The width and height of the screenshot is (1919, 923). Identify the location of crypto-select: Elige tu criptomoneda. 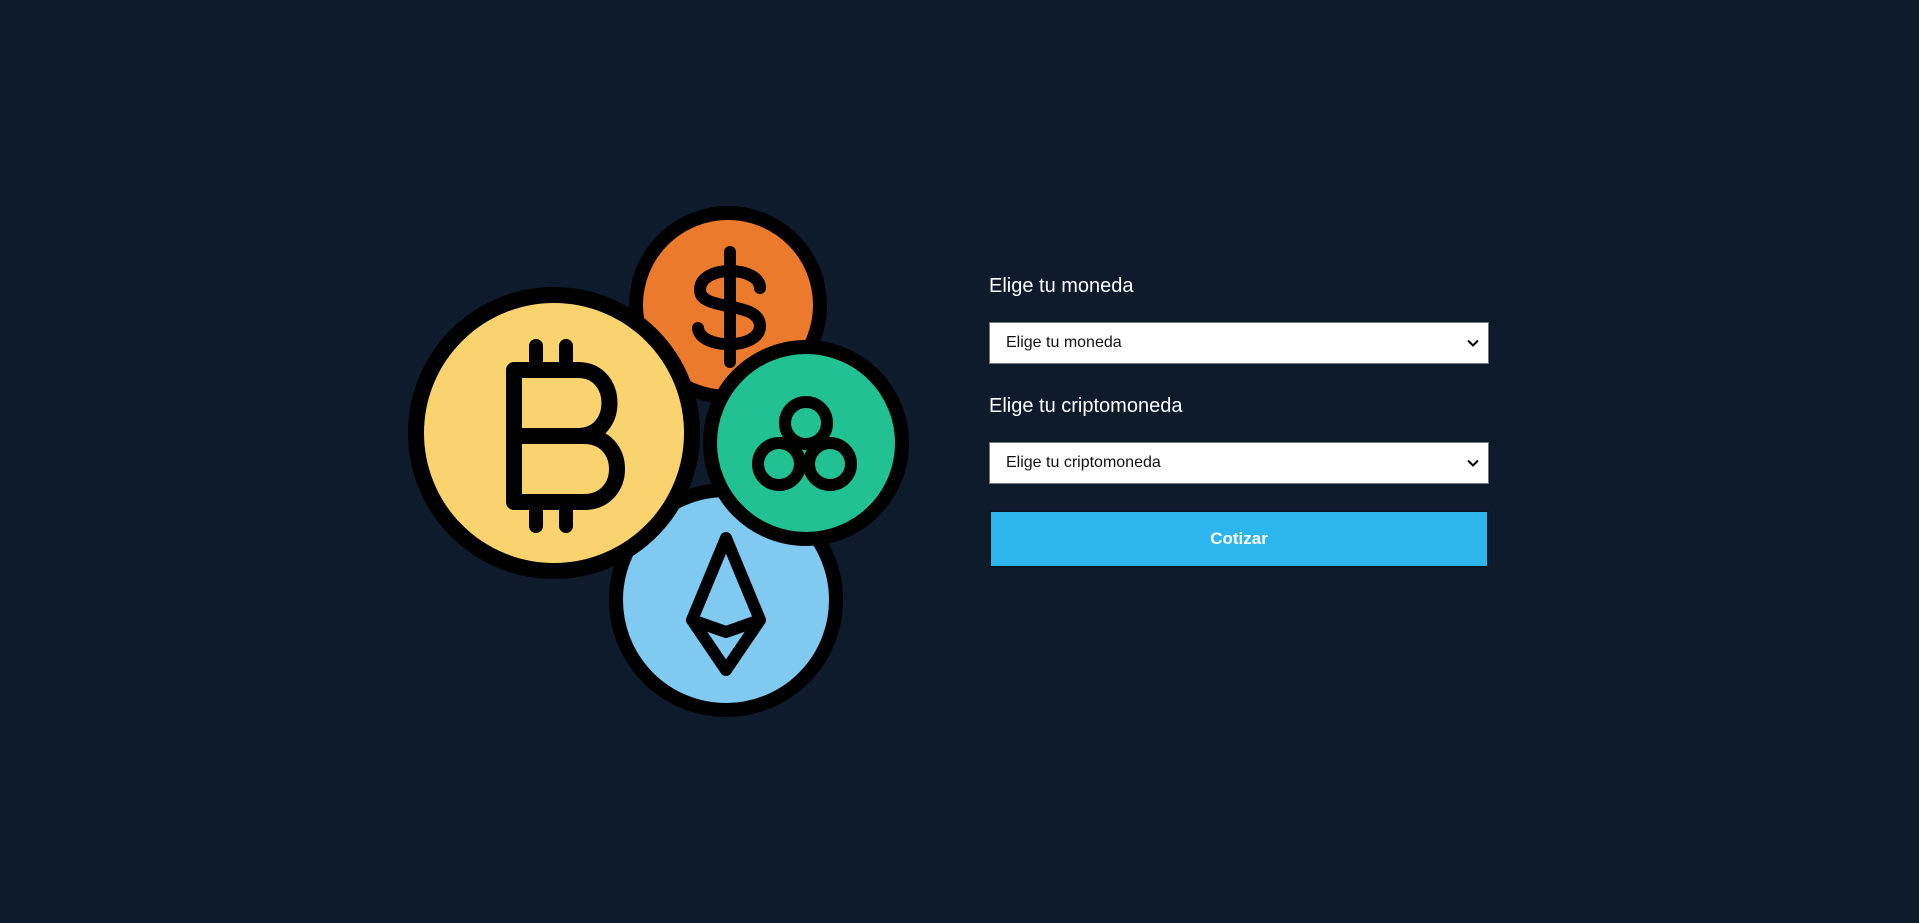
(1239, 463).